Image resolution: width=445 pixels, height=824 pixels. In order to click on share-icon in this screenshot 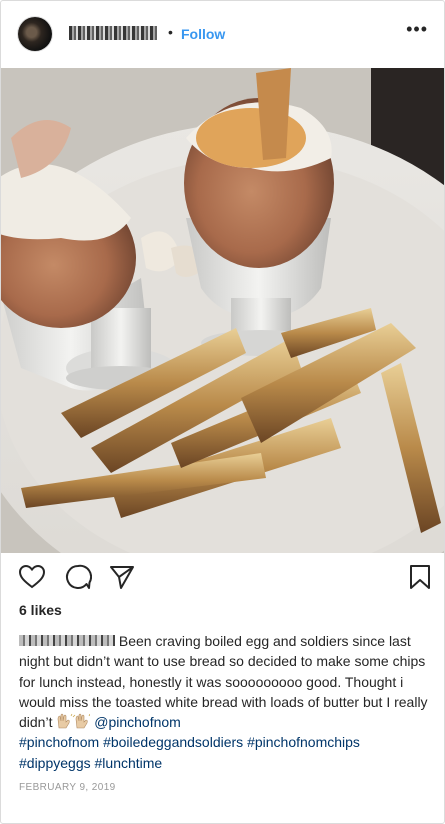, I will do `click(122, 577)`.